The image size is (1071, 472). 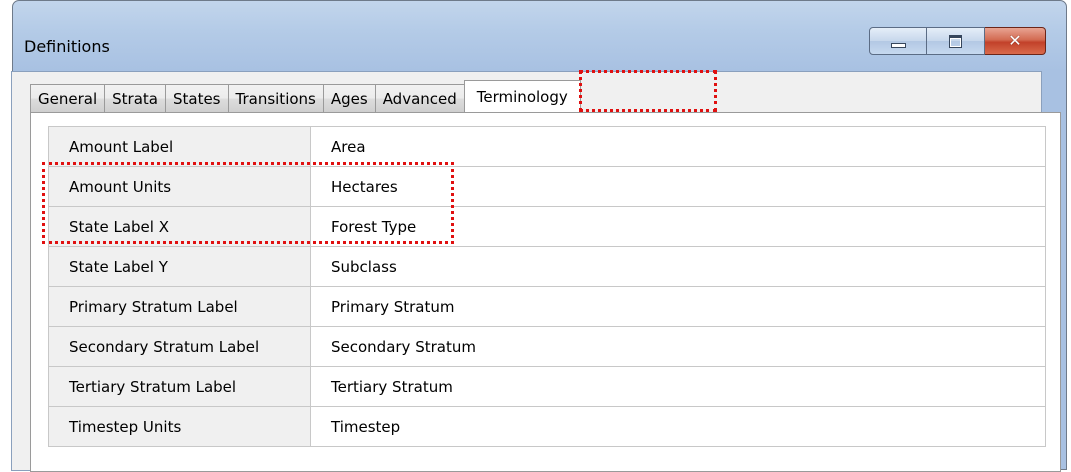 I want to click on maximize-button, so click(x=956, y=41).